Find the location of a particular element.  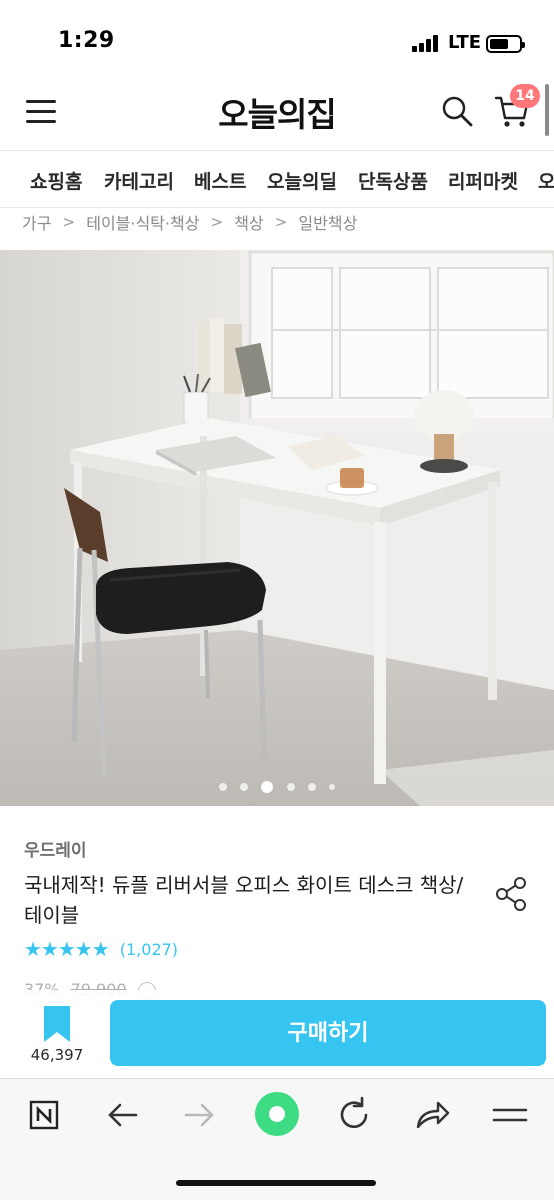

review-count: (1,027) is located at coordinates (149, 949).